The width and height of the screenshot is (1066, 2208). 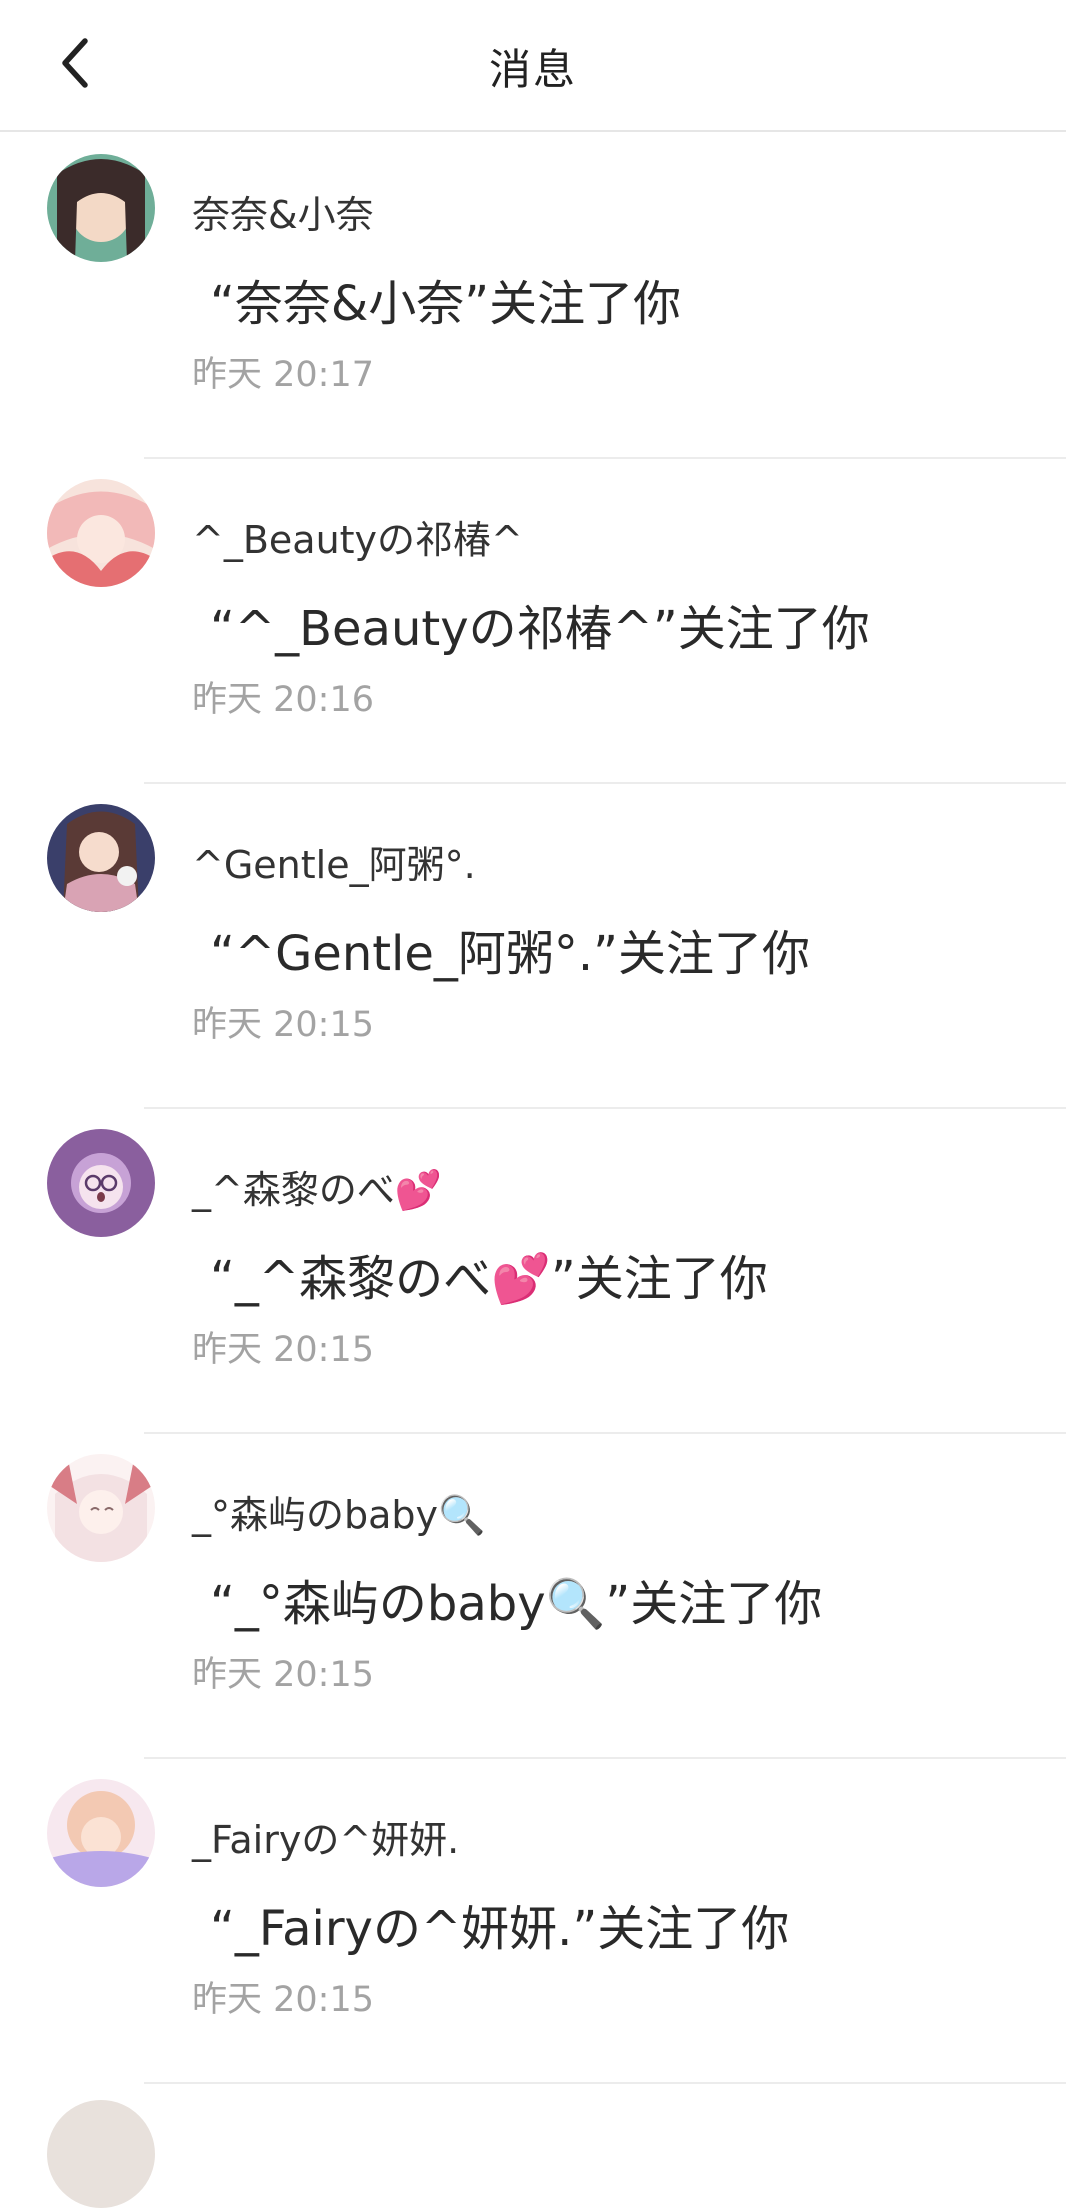 I want to click on message-text: “_°森屿のbaby🔍”关注了你, so click(x=516, y=1604).